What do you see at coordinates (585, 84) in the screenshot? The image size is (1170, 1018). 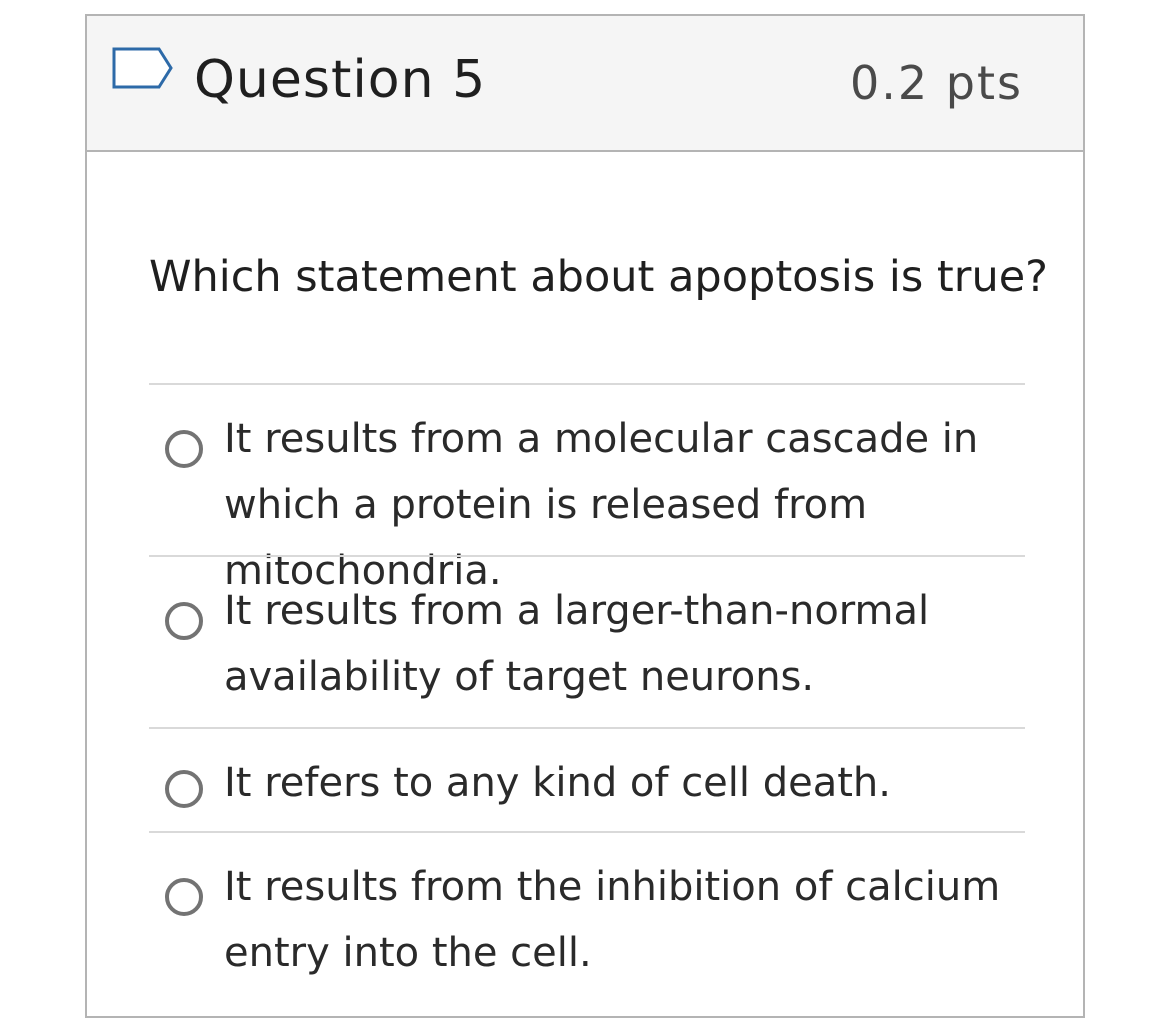 I see `question-header: Question 5 0.2 pts` at bounding box center [585, 84].